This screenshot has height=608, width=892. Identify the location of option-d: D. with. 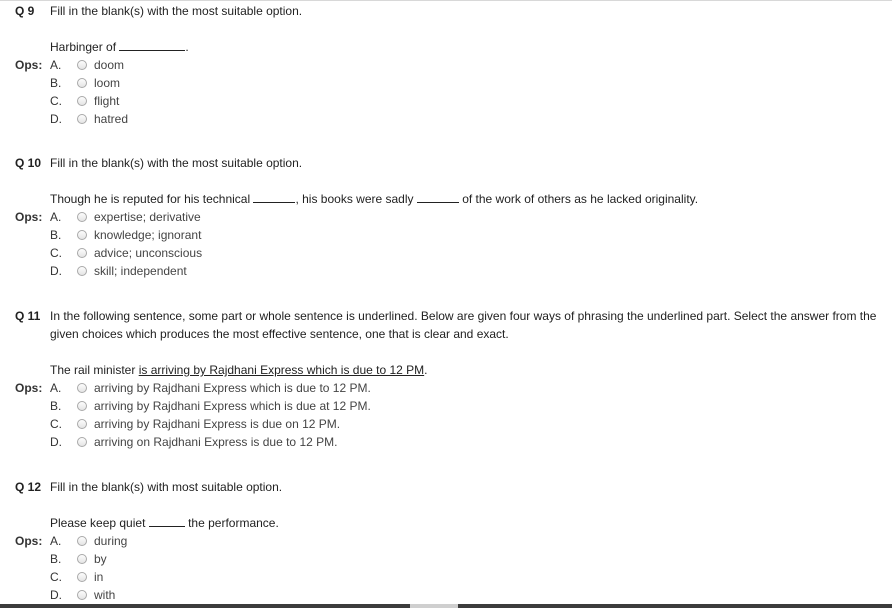
(446, 595).